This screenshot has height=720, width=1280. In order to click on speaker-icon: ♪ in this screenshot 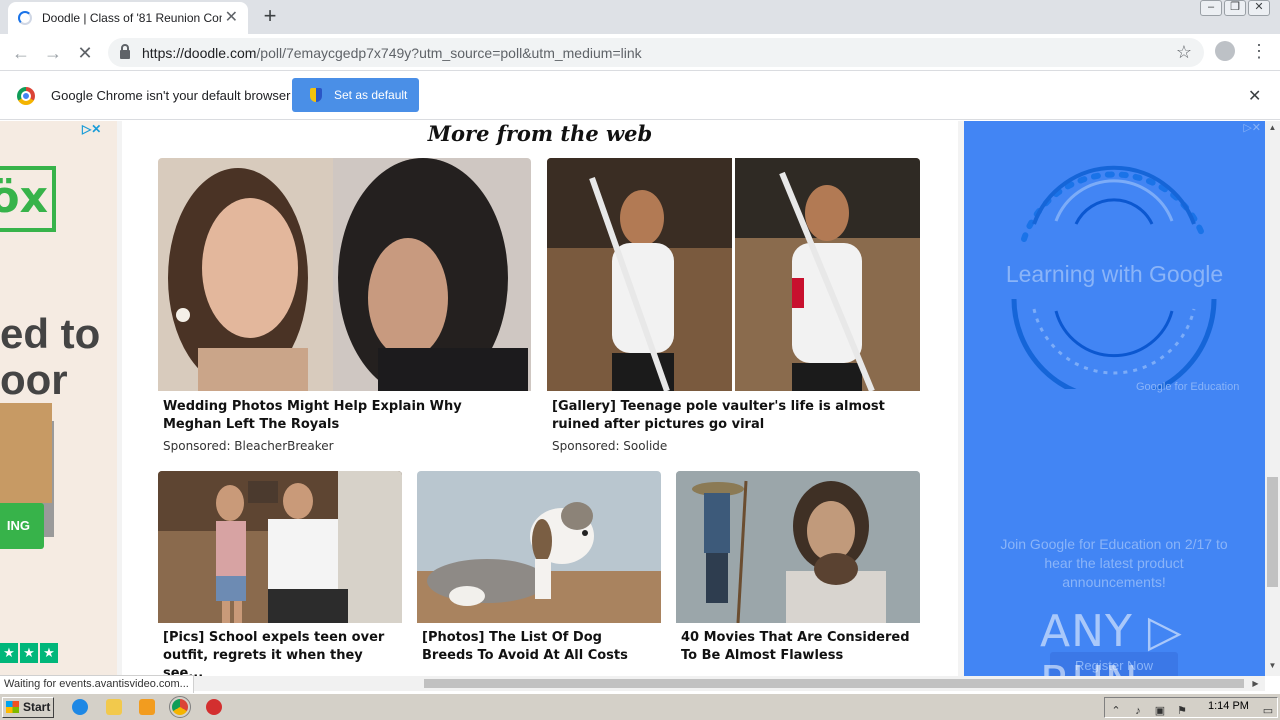, I will do `click(1138, 711)`.